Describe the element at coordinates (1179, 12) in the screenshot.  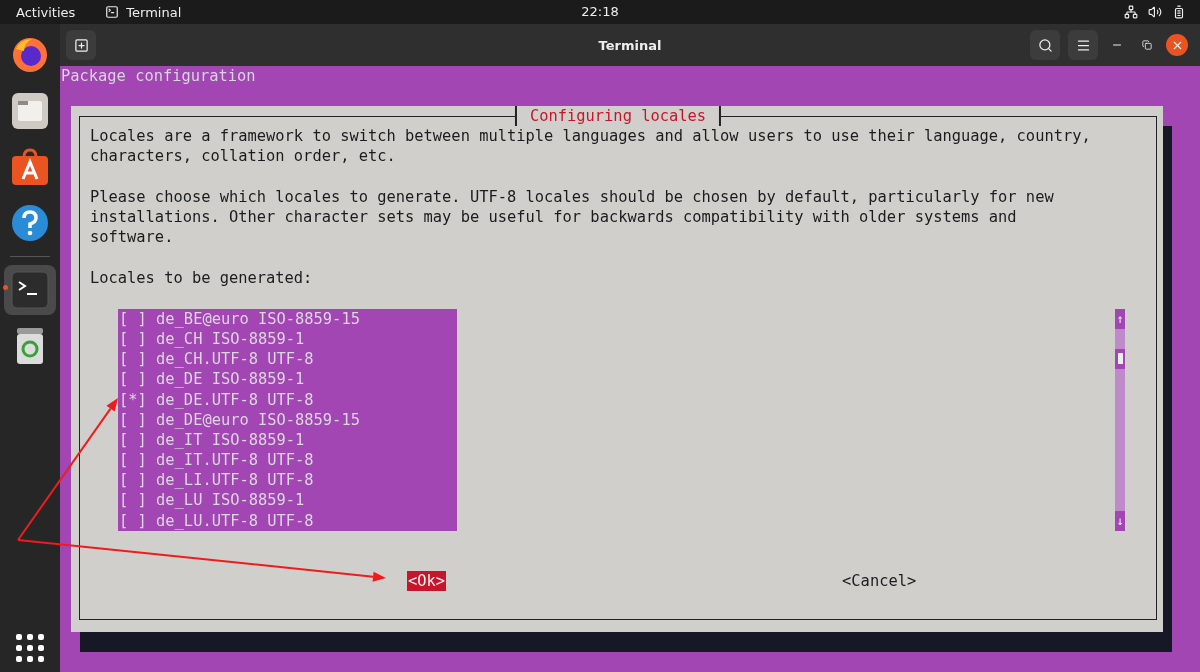
I see `battery-icon` at that location.